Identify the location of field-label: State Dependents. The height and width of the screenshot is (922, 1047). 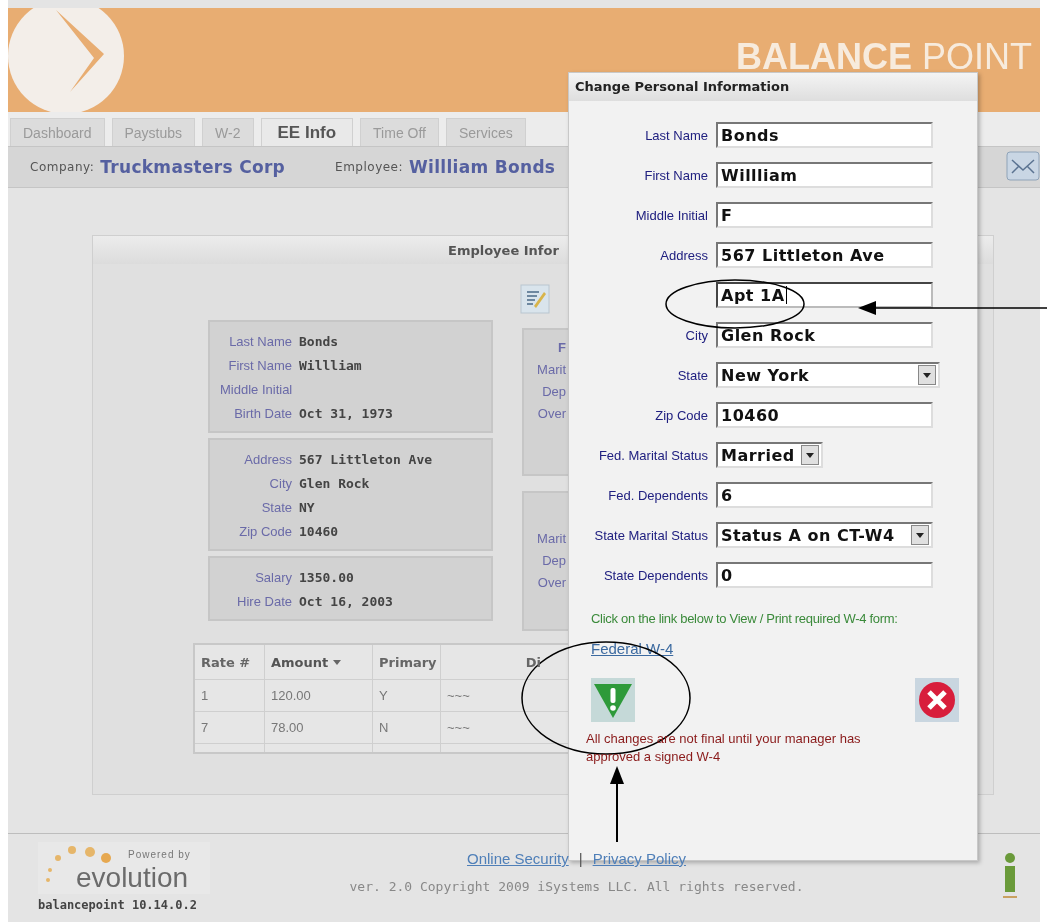
(655, 575).